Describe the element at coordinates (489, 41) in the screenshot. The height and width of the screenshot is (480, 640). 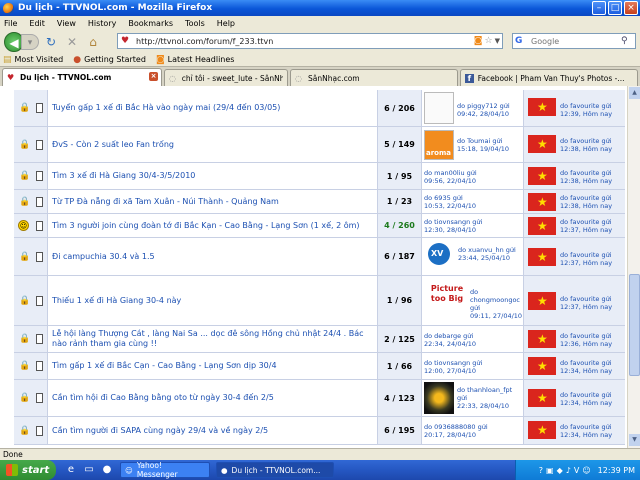
I see `bookmark-star-icon: ☆` at that location.